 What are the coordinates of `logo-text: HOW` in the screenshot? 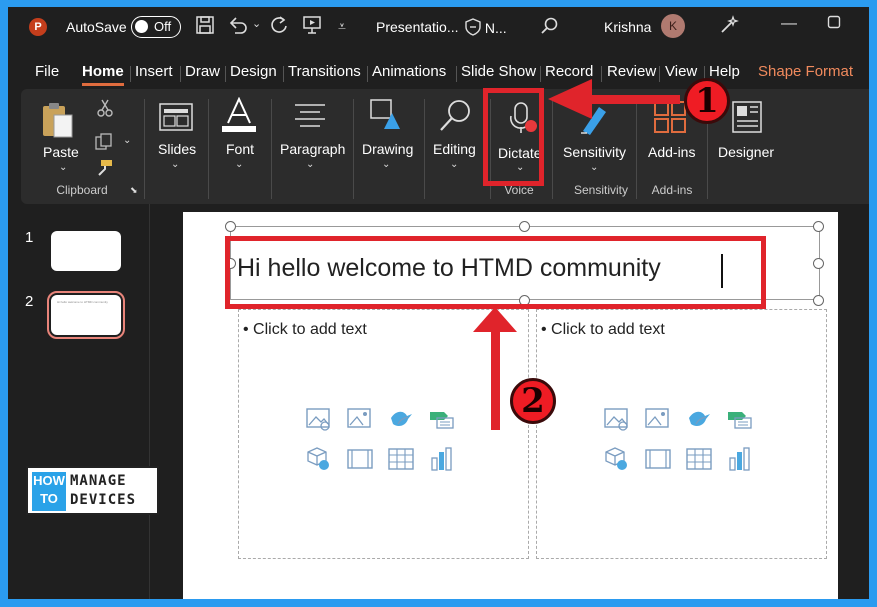 It's located at (49, 480).